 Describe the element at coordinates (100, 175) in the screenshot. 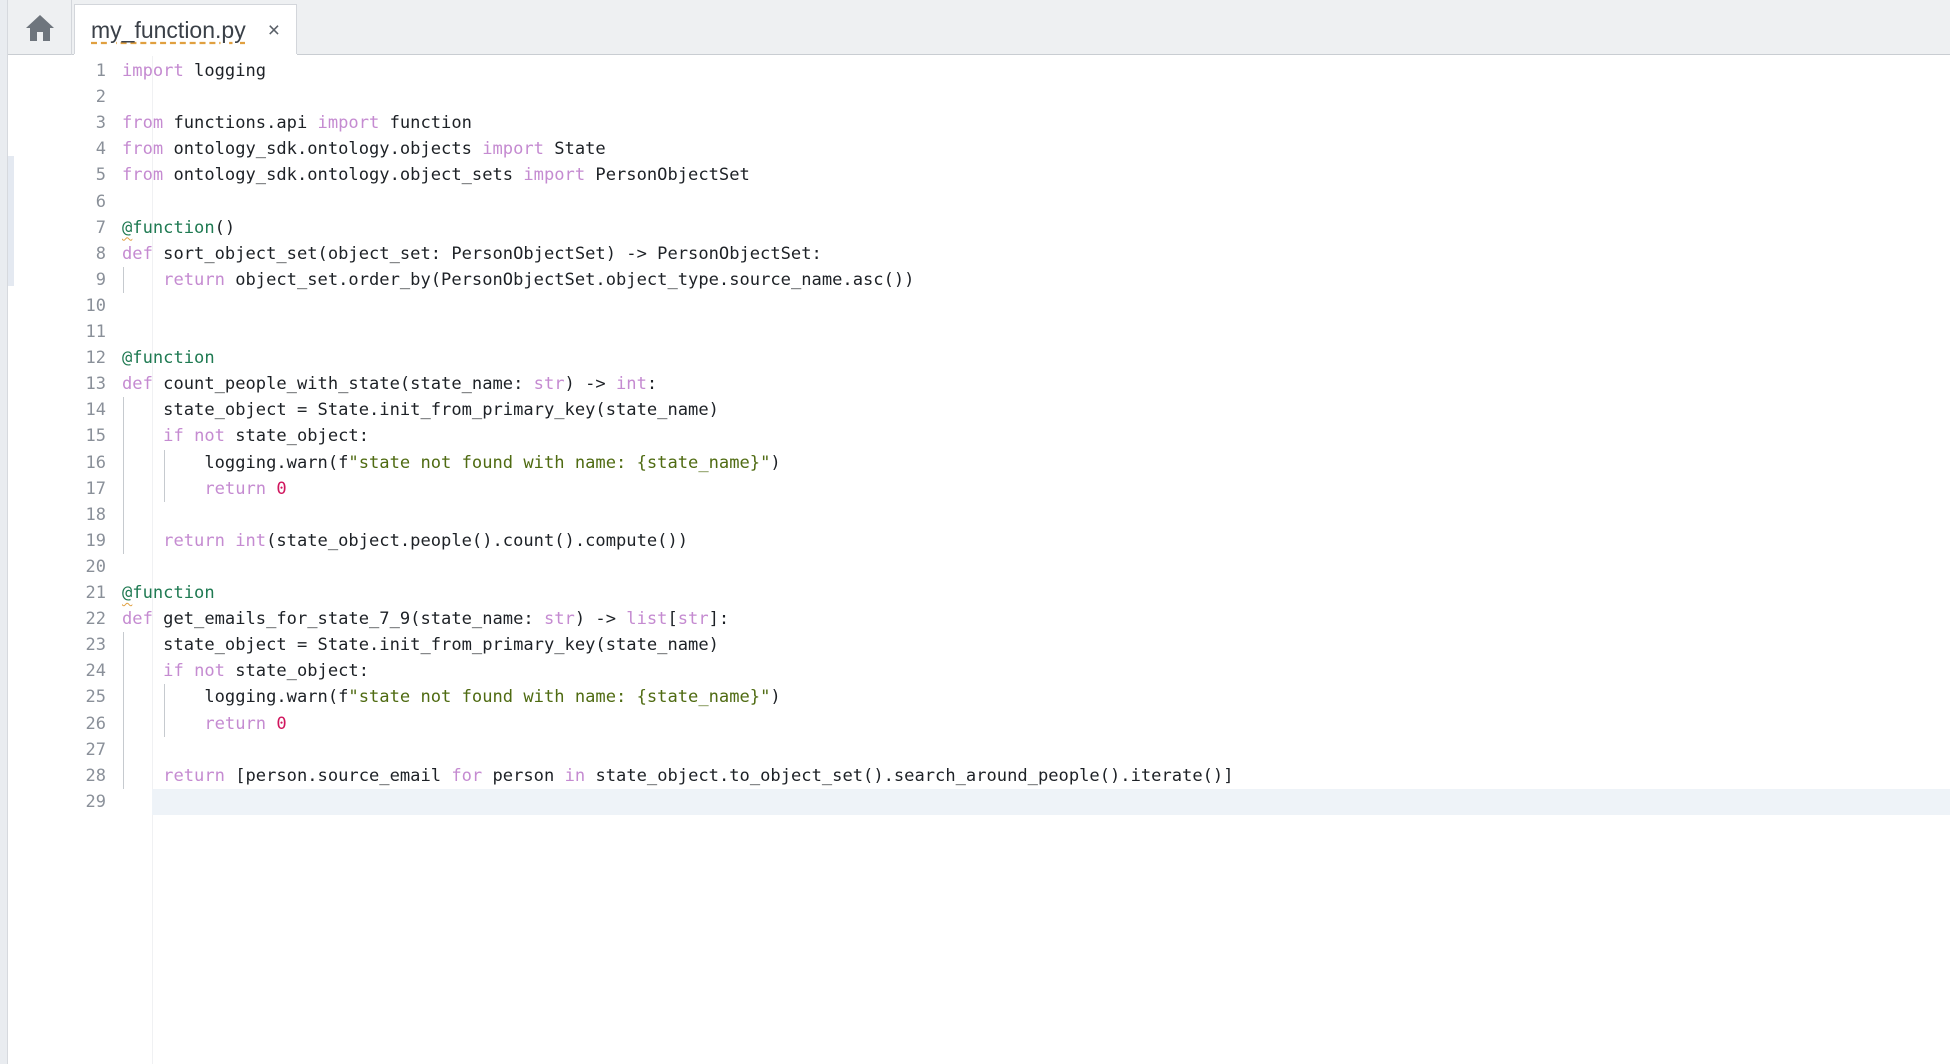

I see `line-number: 5` at that location.